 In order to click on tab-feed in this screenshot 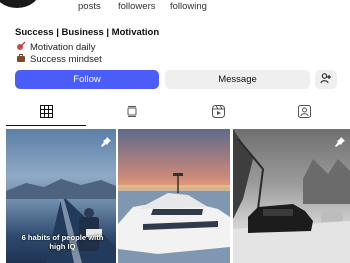, I will do `click(132, 114)`.